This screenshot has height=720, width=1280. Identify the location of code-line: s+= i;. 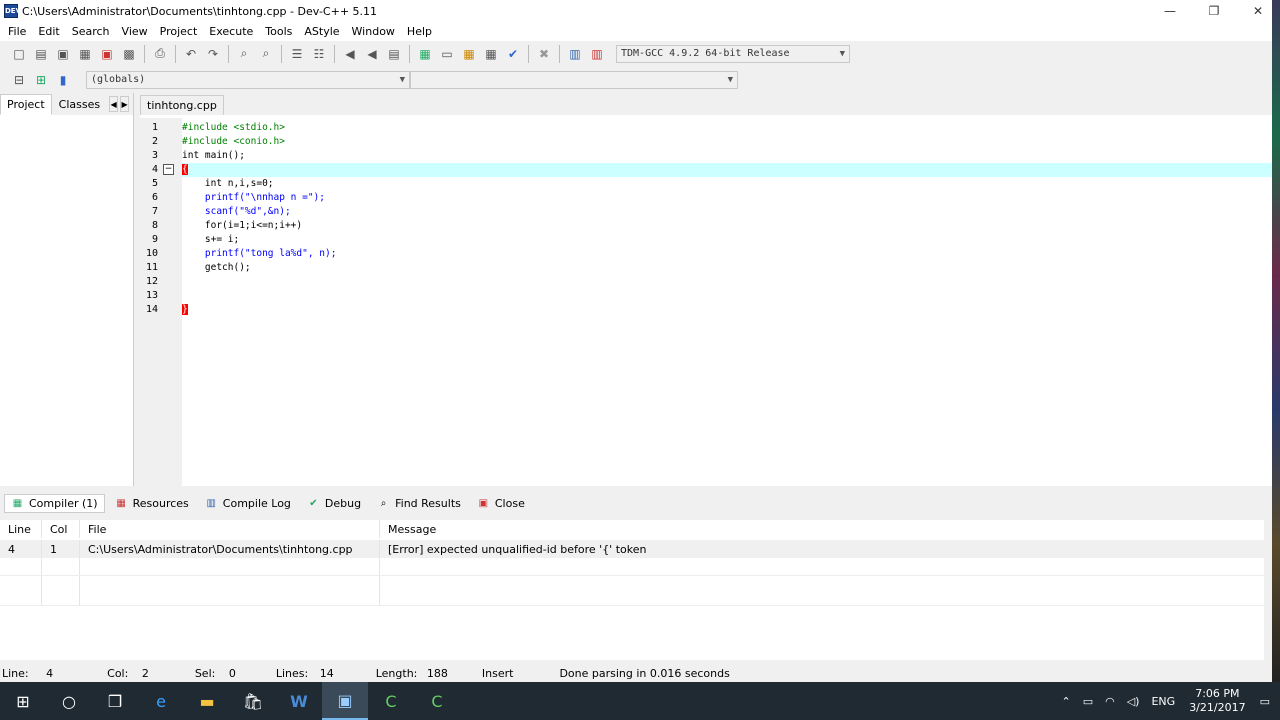
(729, 240).